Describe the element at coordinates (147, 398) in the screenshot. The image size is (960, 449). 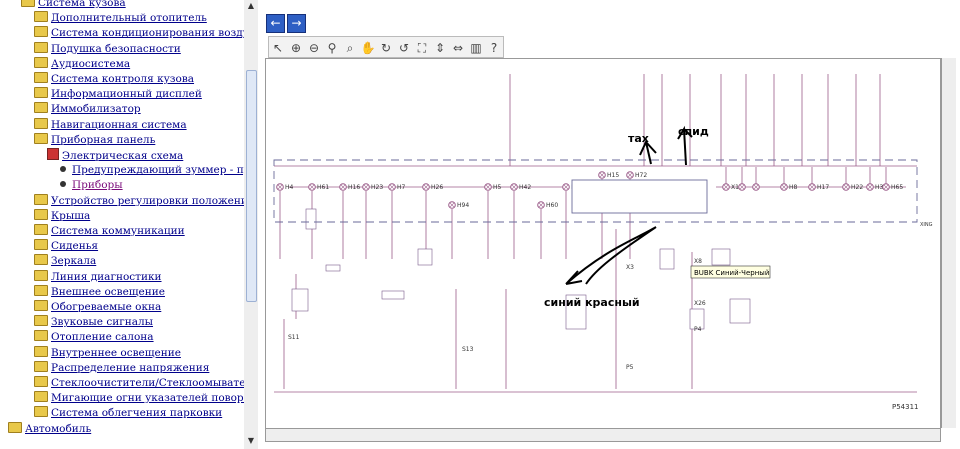
I see `tree-item-label: Мигающие огни указателей поворота и пр` at that location.